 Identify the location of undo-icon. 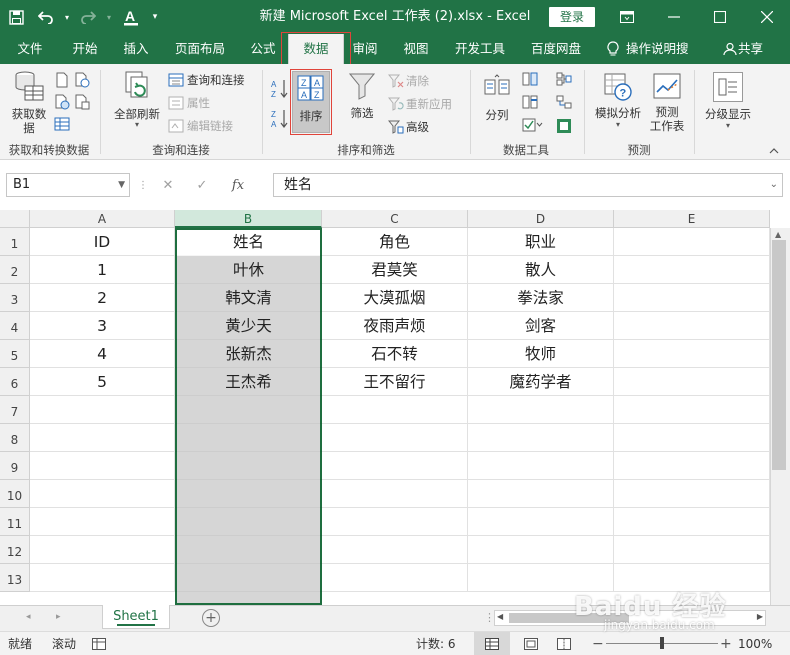
(46, 17).